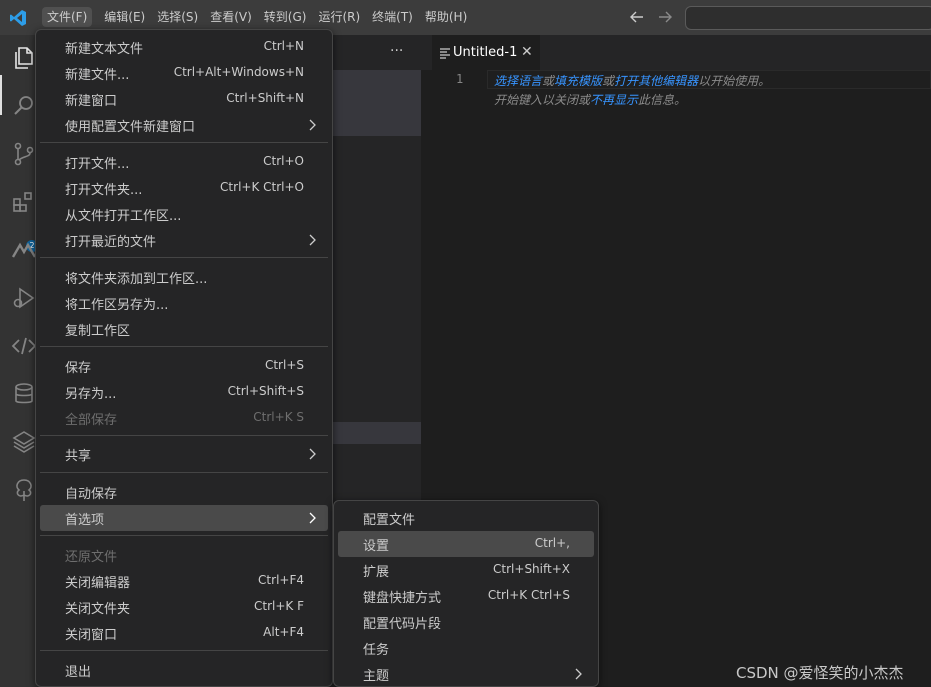 This screenshot has width=931, height=687. I want to click on menu-item-new-text-file: 新建文本文件 Ctrl+N, so click(184, 47).